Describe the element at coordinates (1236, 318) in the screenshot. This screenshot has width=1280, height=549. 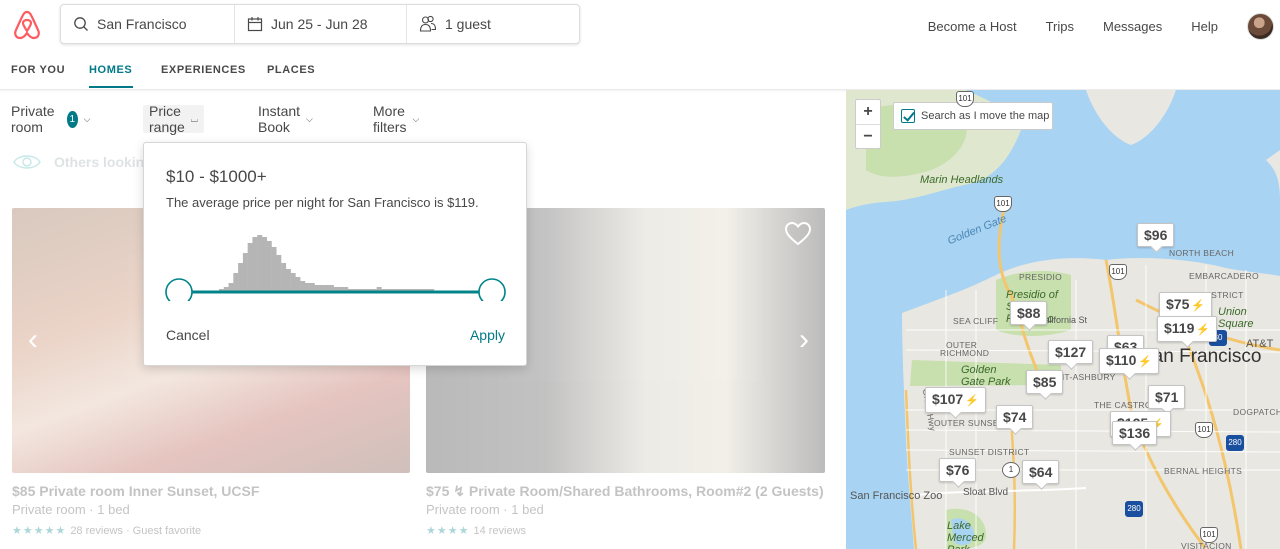
I see `map-label-union-square: Union Square` at that location.